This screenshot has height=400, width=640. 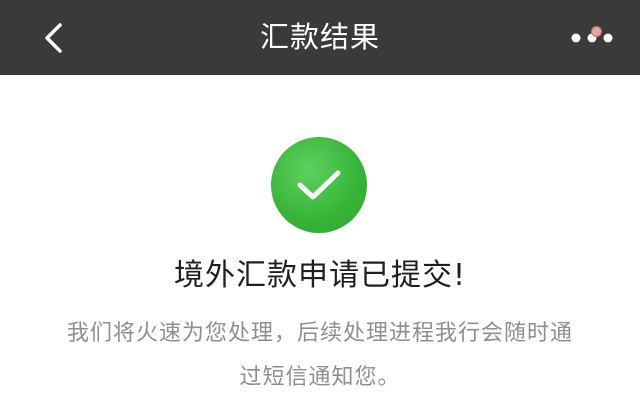 What do you see at coordinates (320, 275) in the screenshot?
I see `result-title: 境外汇款申请已提交!` at bounding box center [320, 275].